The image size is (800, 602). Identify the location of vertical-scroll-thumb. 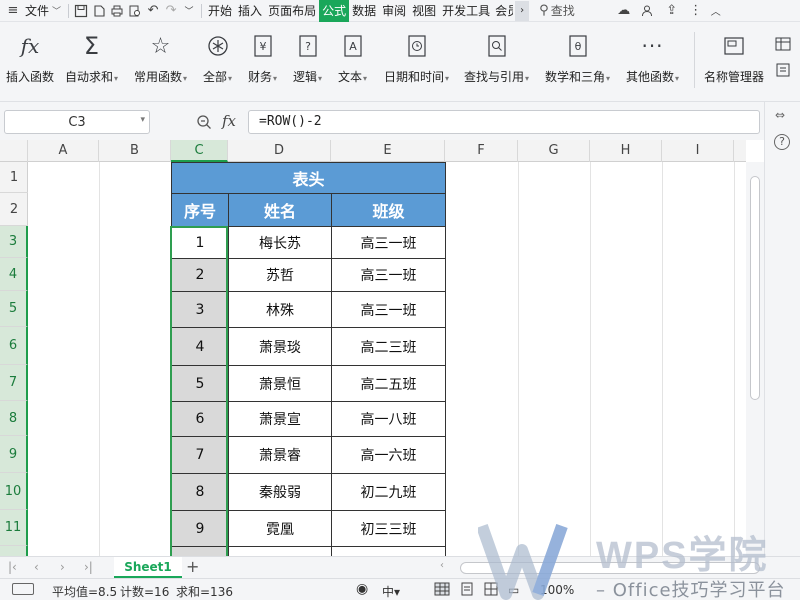
(755, 288).